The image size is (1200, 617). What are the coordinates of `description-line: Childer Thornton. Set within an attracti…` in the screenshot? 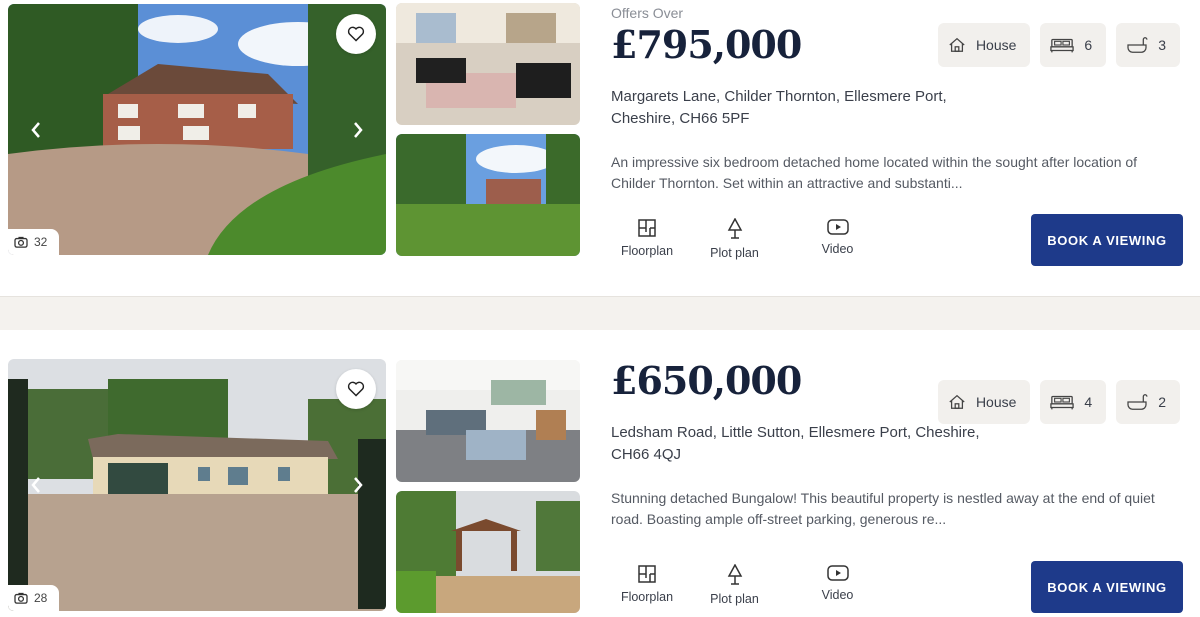 It's located at (787, 183).